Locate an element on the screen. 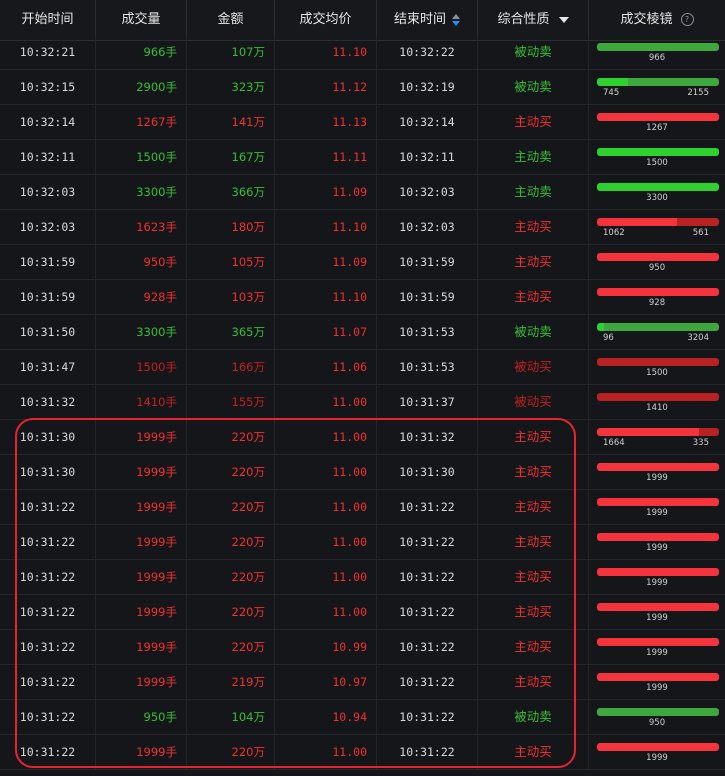  header-volume-label: 成交量 is located at coordinates (141, 19).